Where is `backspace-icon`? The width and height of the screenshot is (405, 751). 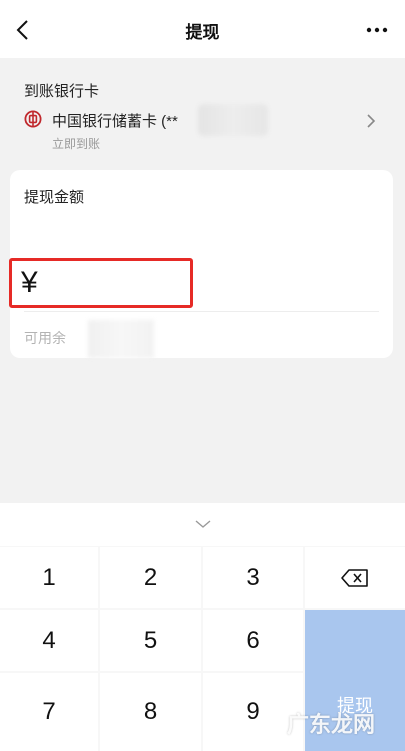
backspace-icon is located at coordinates (354, 577).